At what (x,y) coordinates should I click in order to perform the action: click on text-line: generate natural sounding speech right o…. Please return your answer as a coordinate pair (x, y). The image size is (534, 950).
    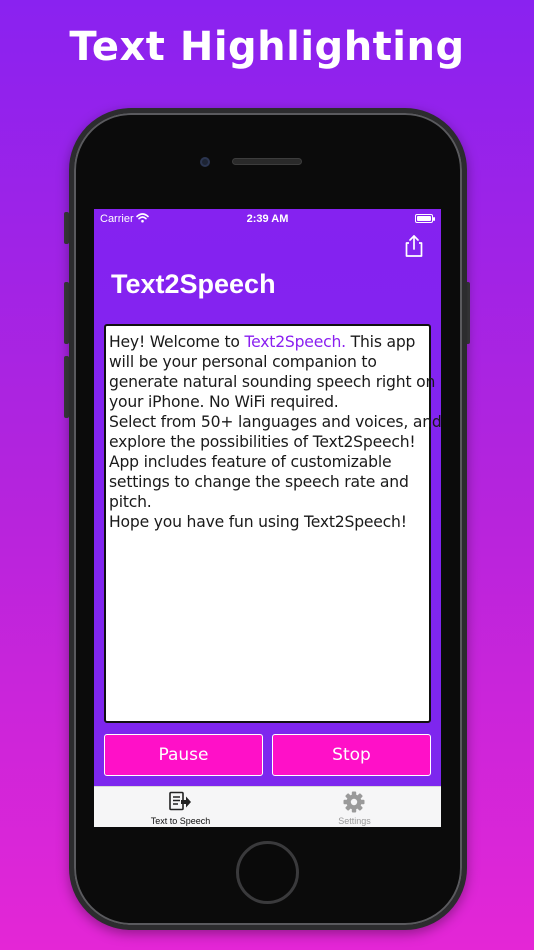
    Looking at the image, I should click on (272, 382).